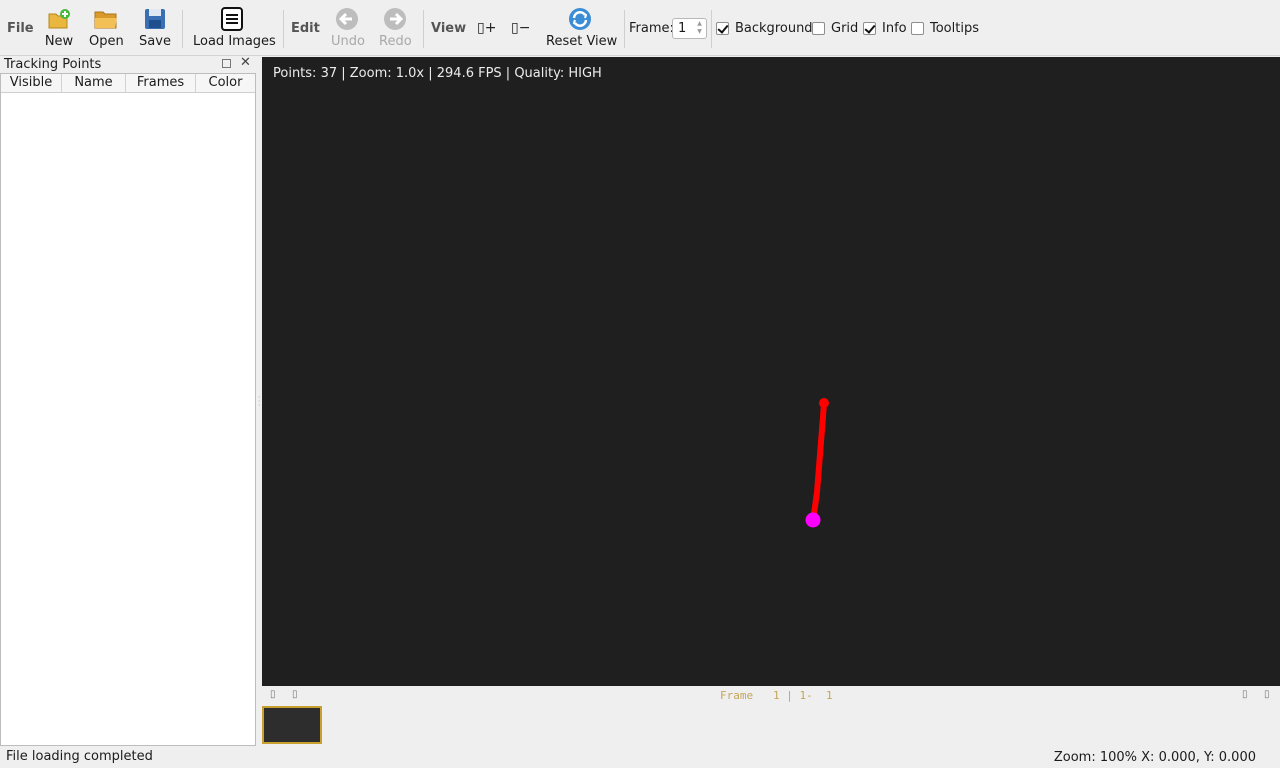  Describe the element at coordinates (771, 716) in the screenshot. I see `timeline-panel: ▯ ▯ Frame 1 | 1- 1 ▯ ▯` at that location.